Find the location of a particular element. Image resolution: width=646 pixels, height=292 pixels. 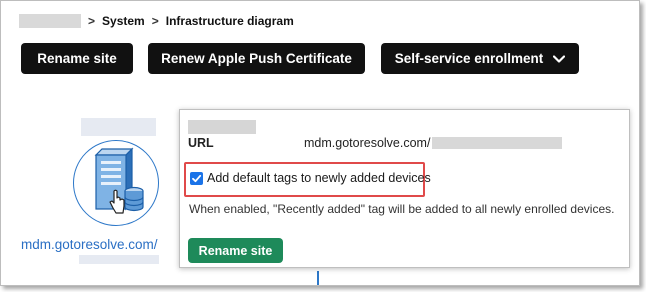

rename-site-button: Rename site is located at coordinates (77, 58).